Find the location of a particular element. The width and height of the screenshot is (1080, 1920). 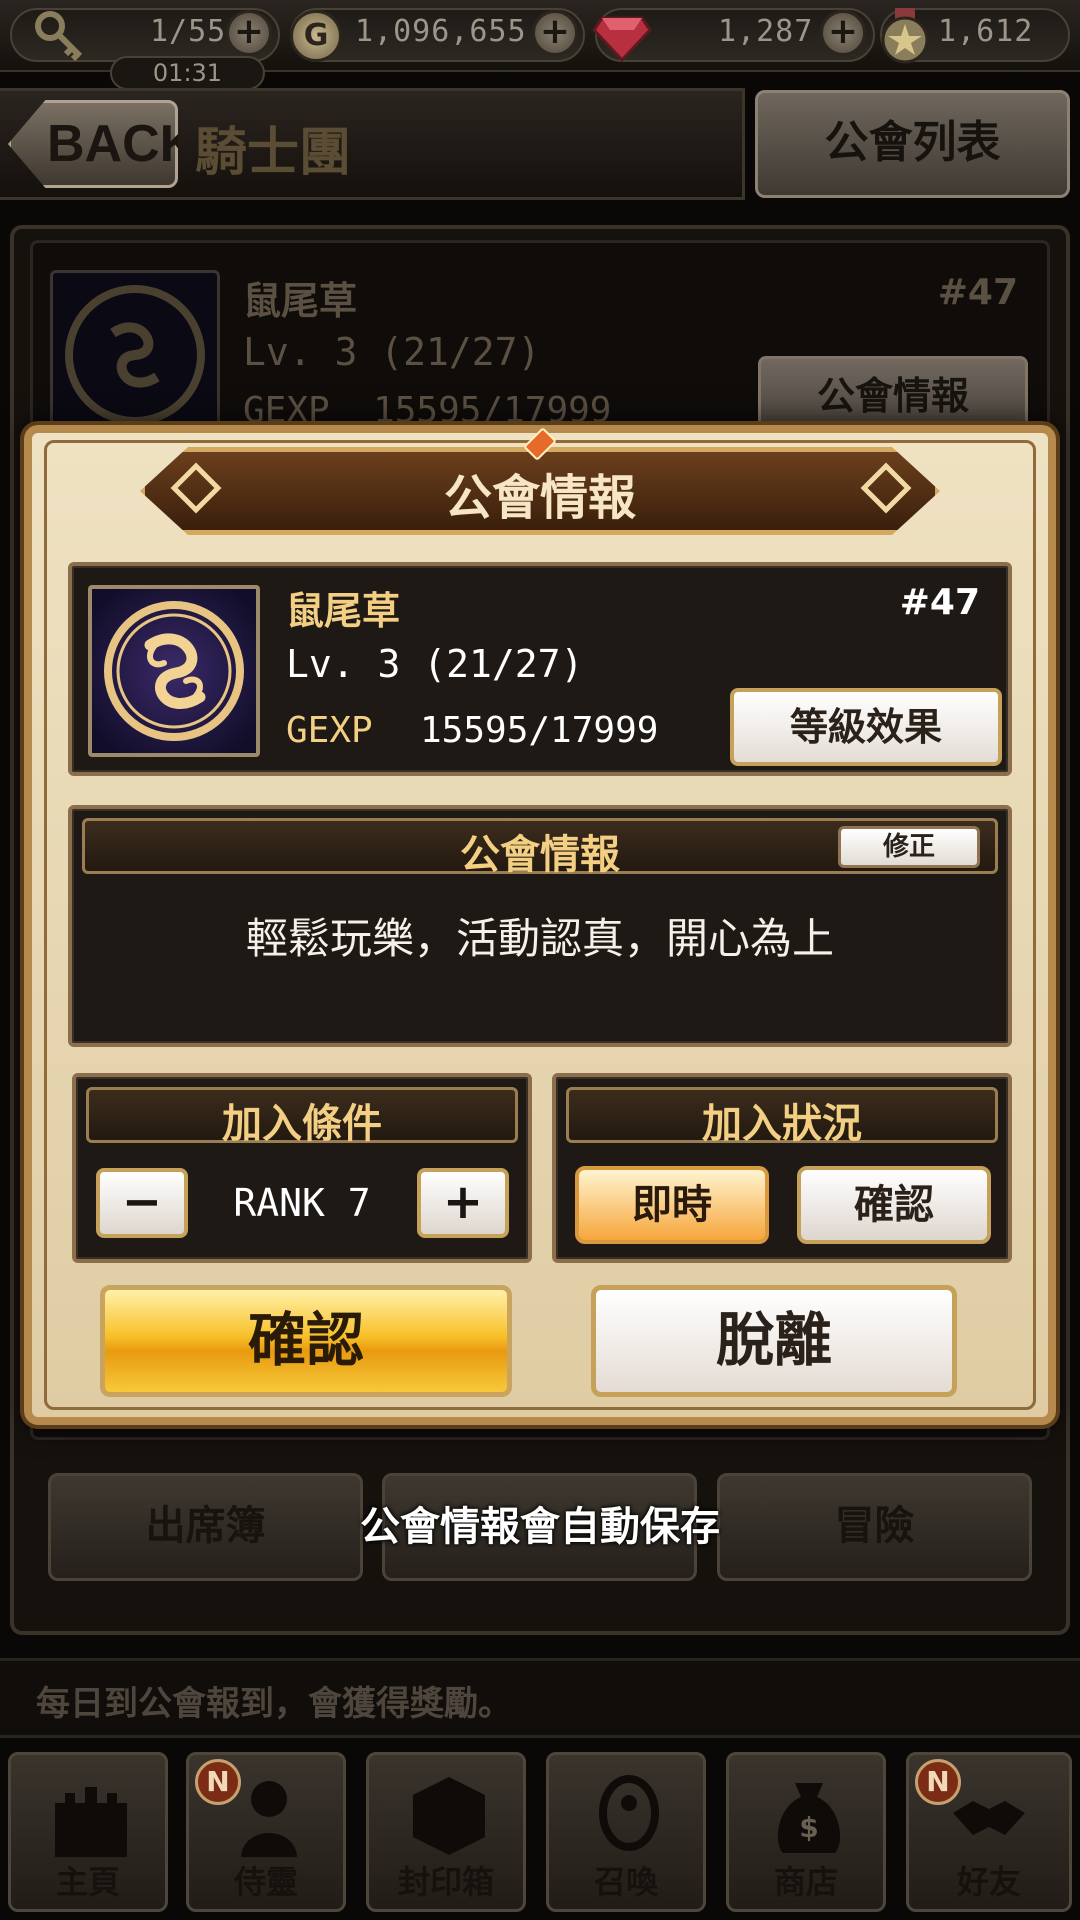

confirm-button: 確認 is located at coordinates (306, 1341).